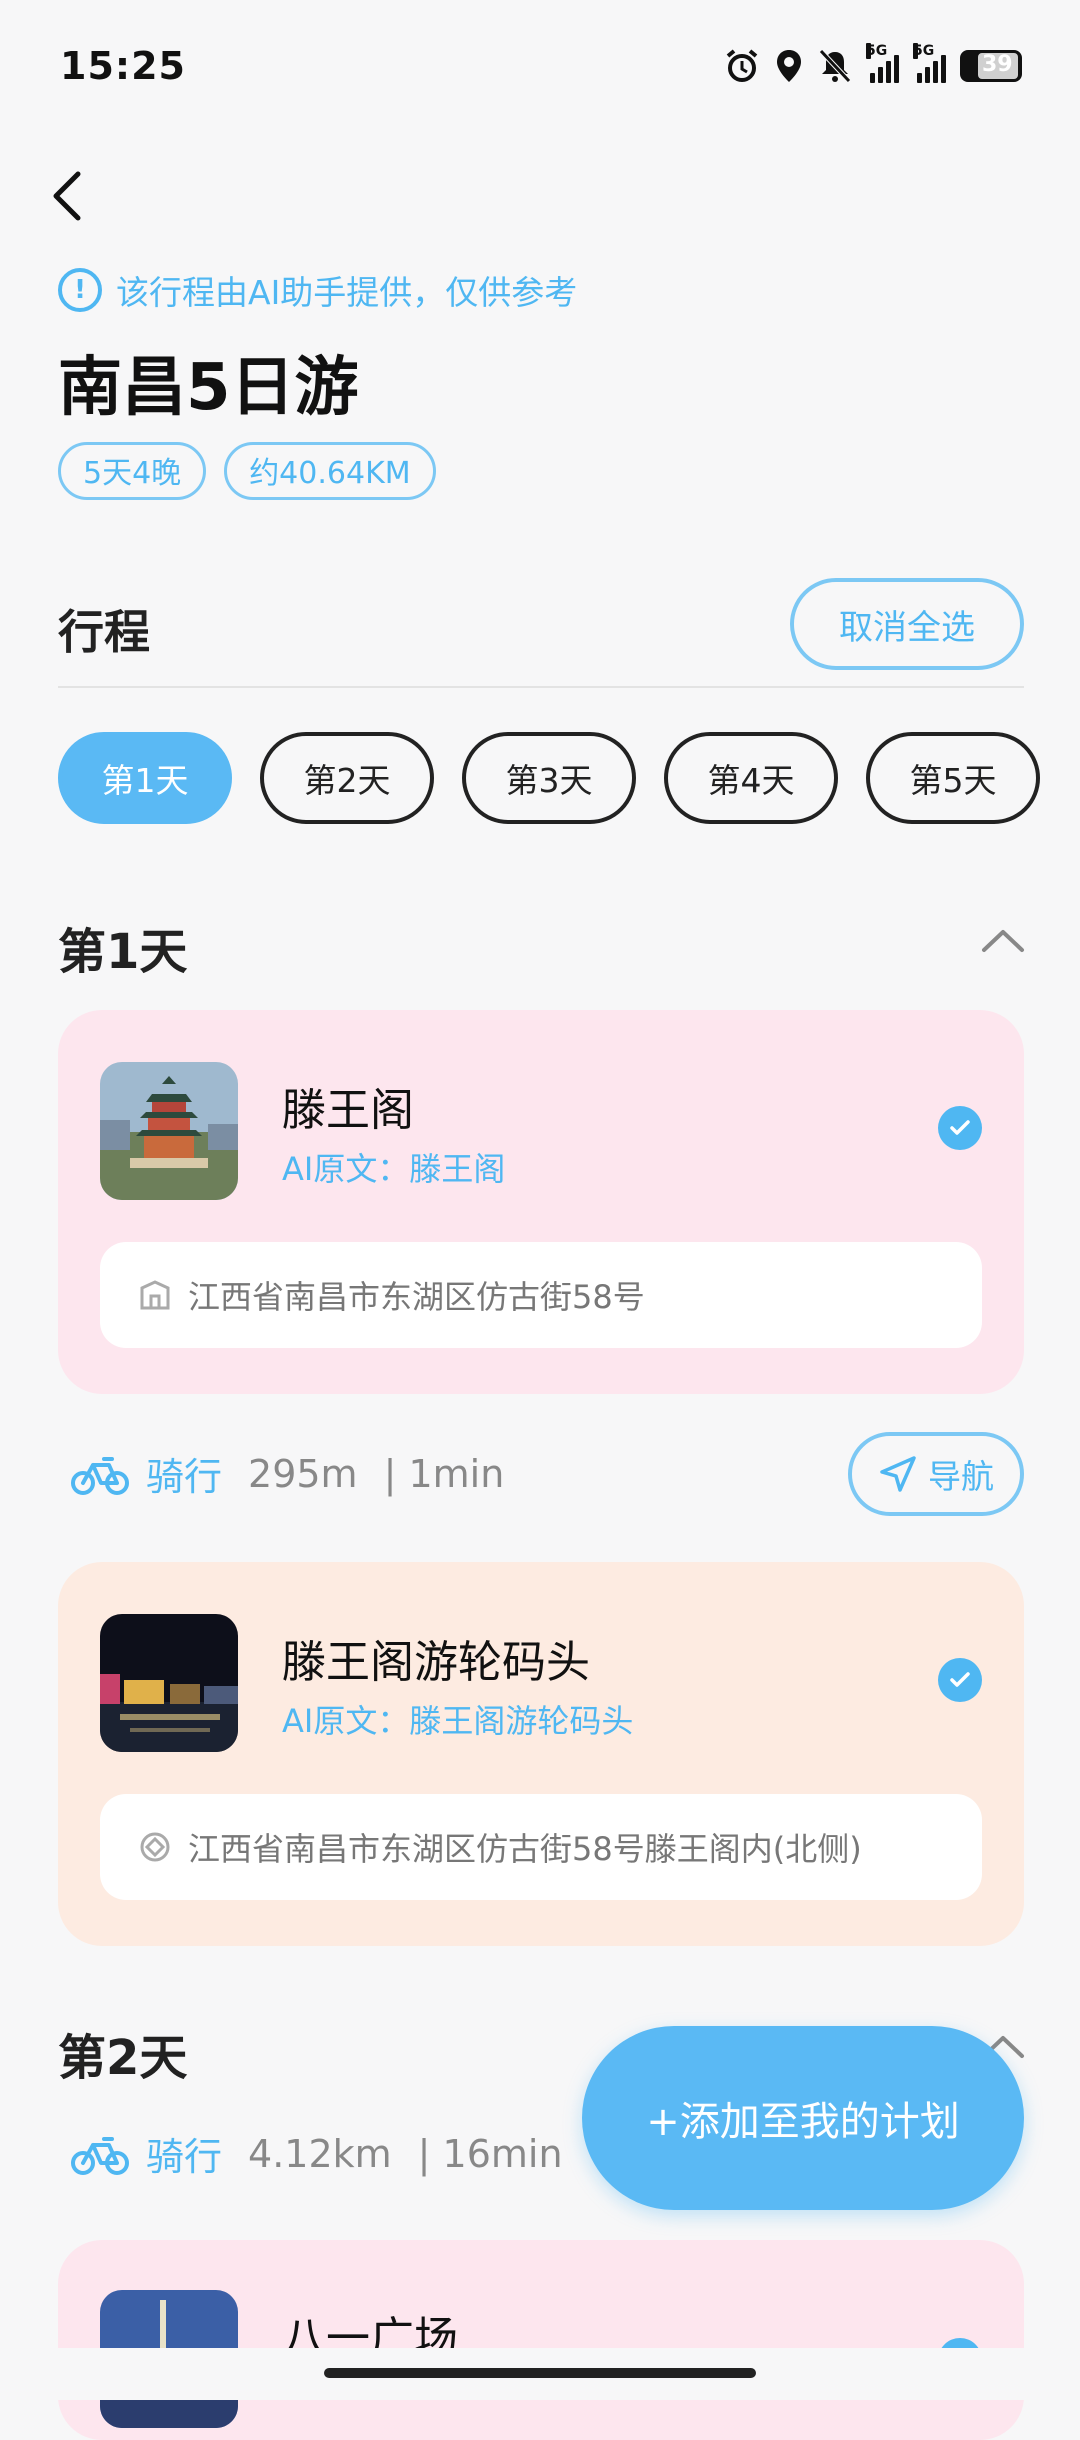 This screenshot has height=2440, width=1080. Describe the element at coordinates (541, 1202) in the screenshot. I see `spot-card-1: 滕王阁 AI原文：滕王阁 江西省南昌市东湖区仿古街58号` at that location.